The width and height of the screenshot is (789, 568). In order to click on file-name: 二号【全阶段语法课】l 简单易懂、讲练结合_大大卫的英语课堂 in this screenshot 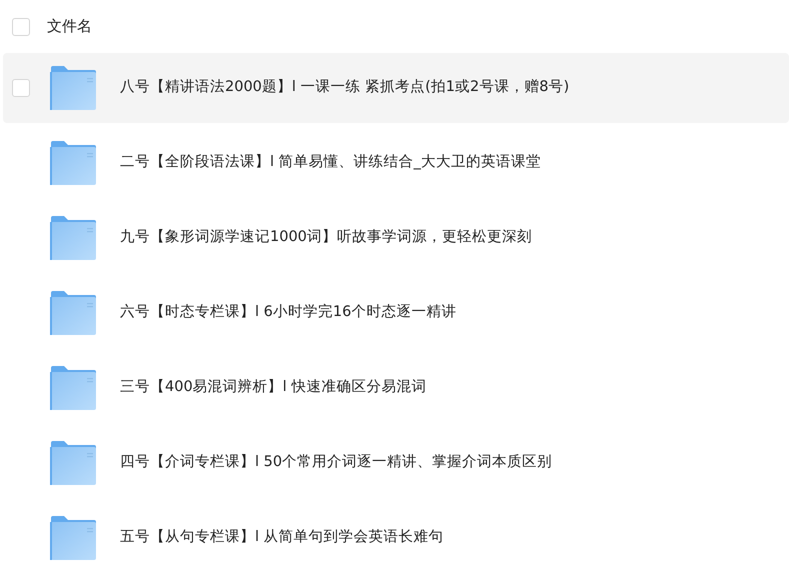, I will do `click(330, 162)`.